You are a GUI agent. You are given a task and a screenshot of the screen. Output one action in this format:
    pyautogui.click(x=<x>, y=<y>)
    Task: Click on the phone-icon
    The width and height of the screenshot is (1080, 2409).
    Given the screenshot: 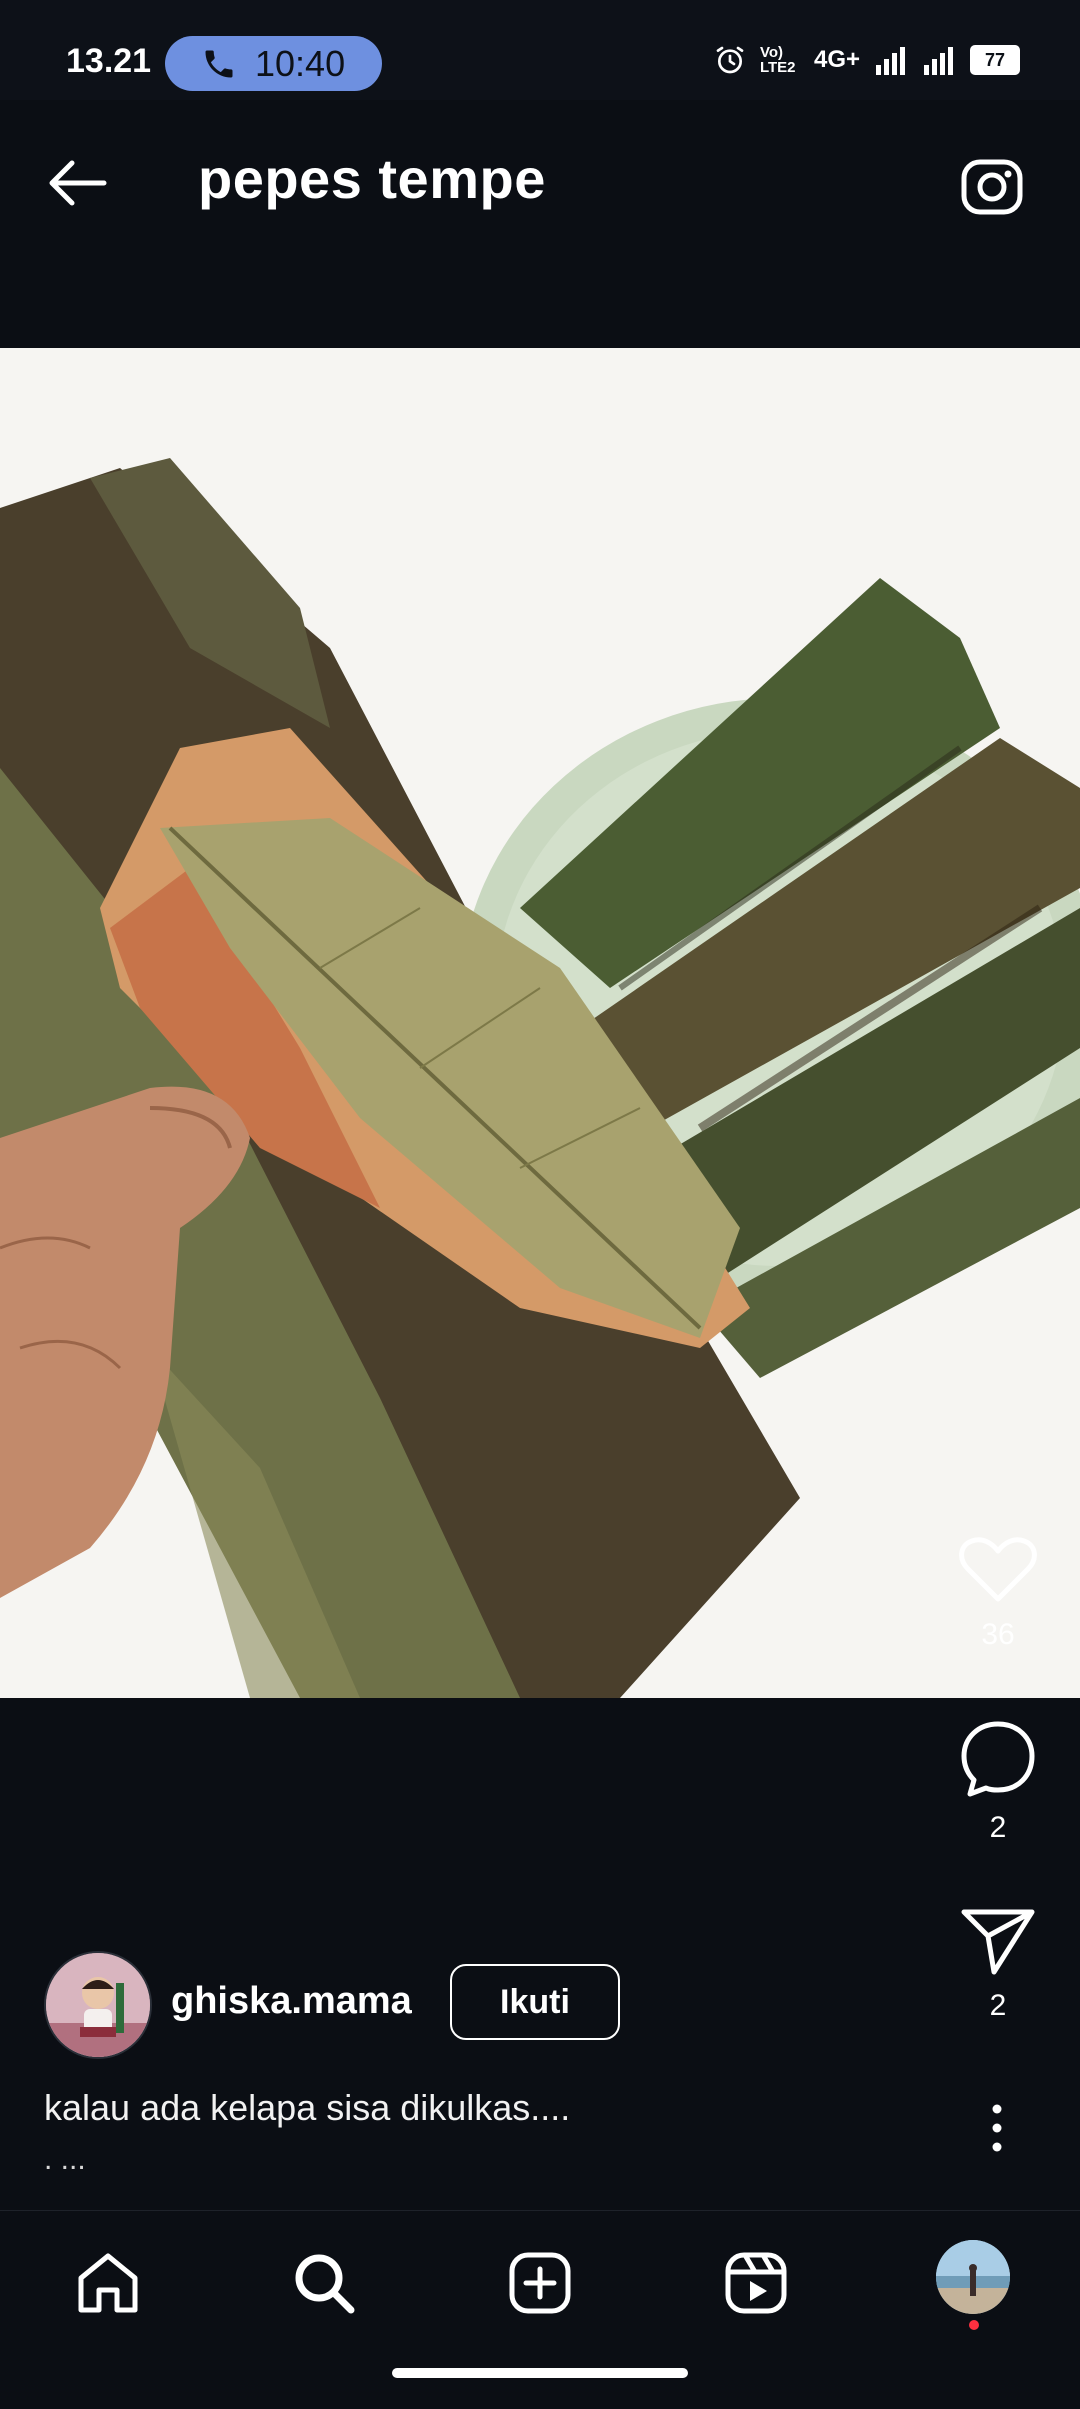 What is the action you would take?
    pyautogui.click(x=219, y=63)
    